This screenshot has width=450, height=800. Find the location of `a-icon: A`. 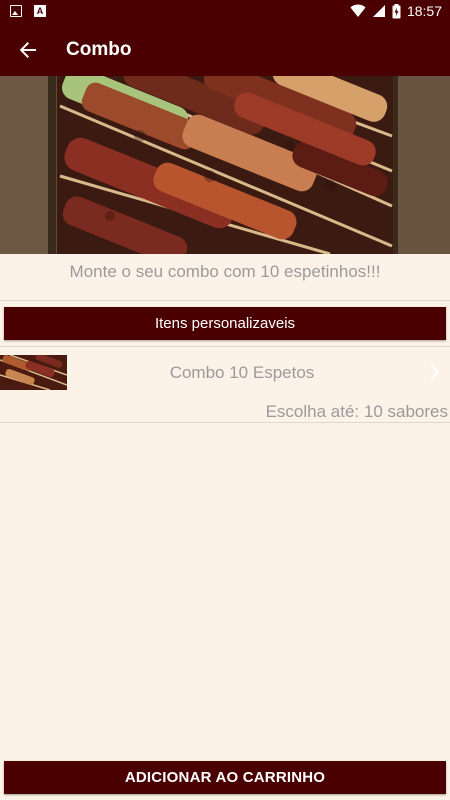

a-icon: A is located at coordinates (40, 11).